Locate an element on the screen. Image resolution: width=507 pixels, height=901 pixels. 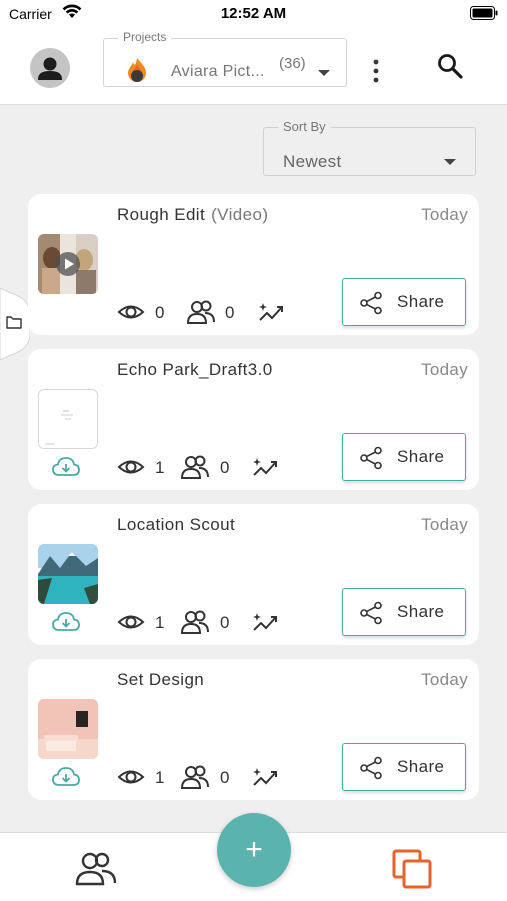
video-thumbnail is located at coordinates (68, 264).